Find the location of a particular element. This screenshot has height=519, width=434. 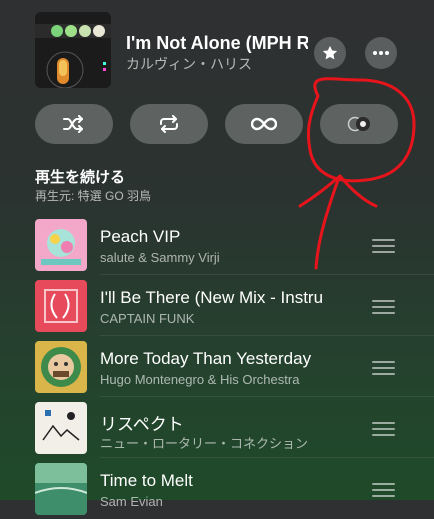

track-artist: salute & Sammy Virji is located at coordinates (160, 257).